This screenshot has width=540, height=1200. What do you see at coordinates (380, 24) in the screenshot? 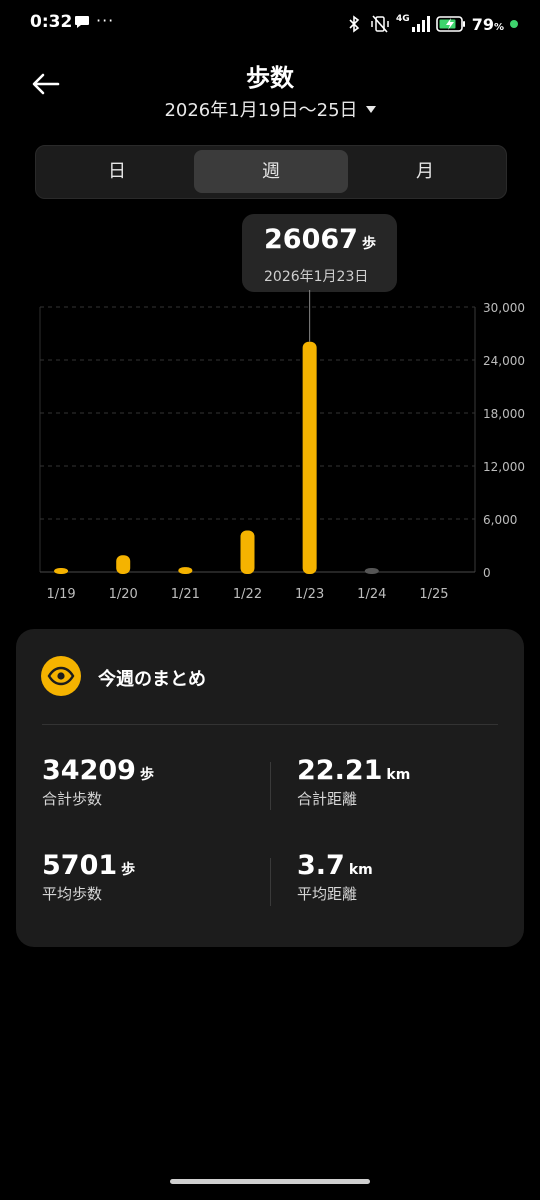
I see `vibrate-off-icon` at bounding box center [380, 24].